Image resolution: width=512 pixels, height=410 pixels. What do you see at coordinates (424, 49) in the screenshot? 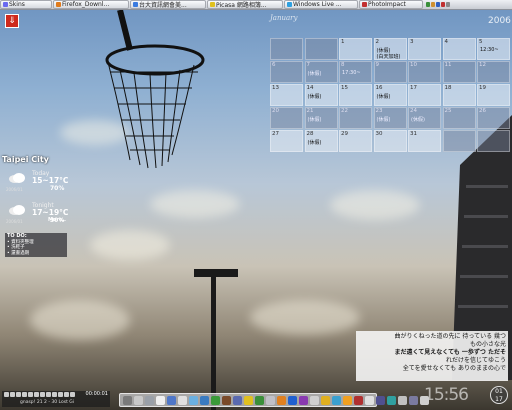
I see `calendar-day-cell: 3` at bounding box center [424, 49].